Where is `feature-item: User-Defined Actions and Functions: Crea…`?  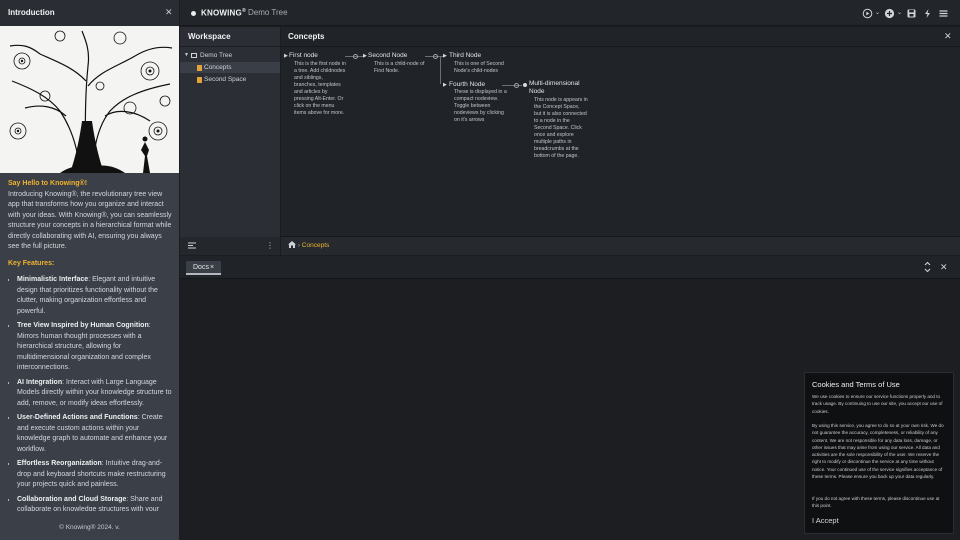 feature-item: User-Defined Actions and Functions: Crea… is located at coordinates (95, 434).